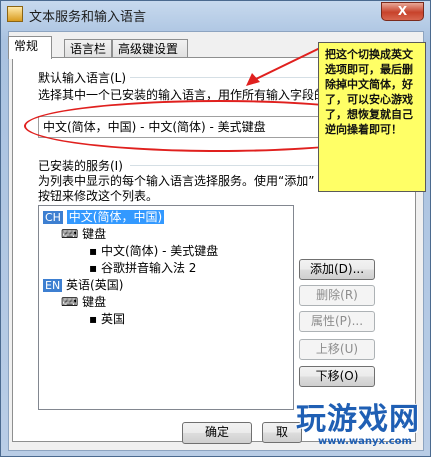  What do you see at coordinates (98, 196) in the screenshot?
I see `installed-services-desc-2: 按钮来修改这个列表。` at bounding box center [98, 196].